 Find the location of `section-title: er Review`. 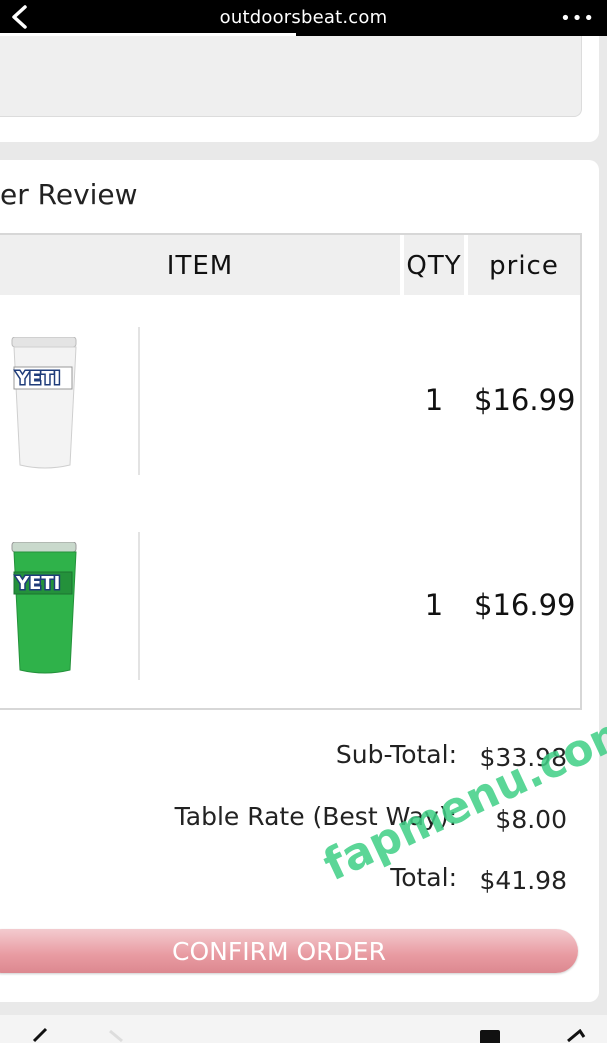

section-title: er Review is located at coordinates (69, 194).